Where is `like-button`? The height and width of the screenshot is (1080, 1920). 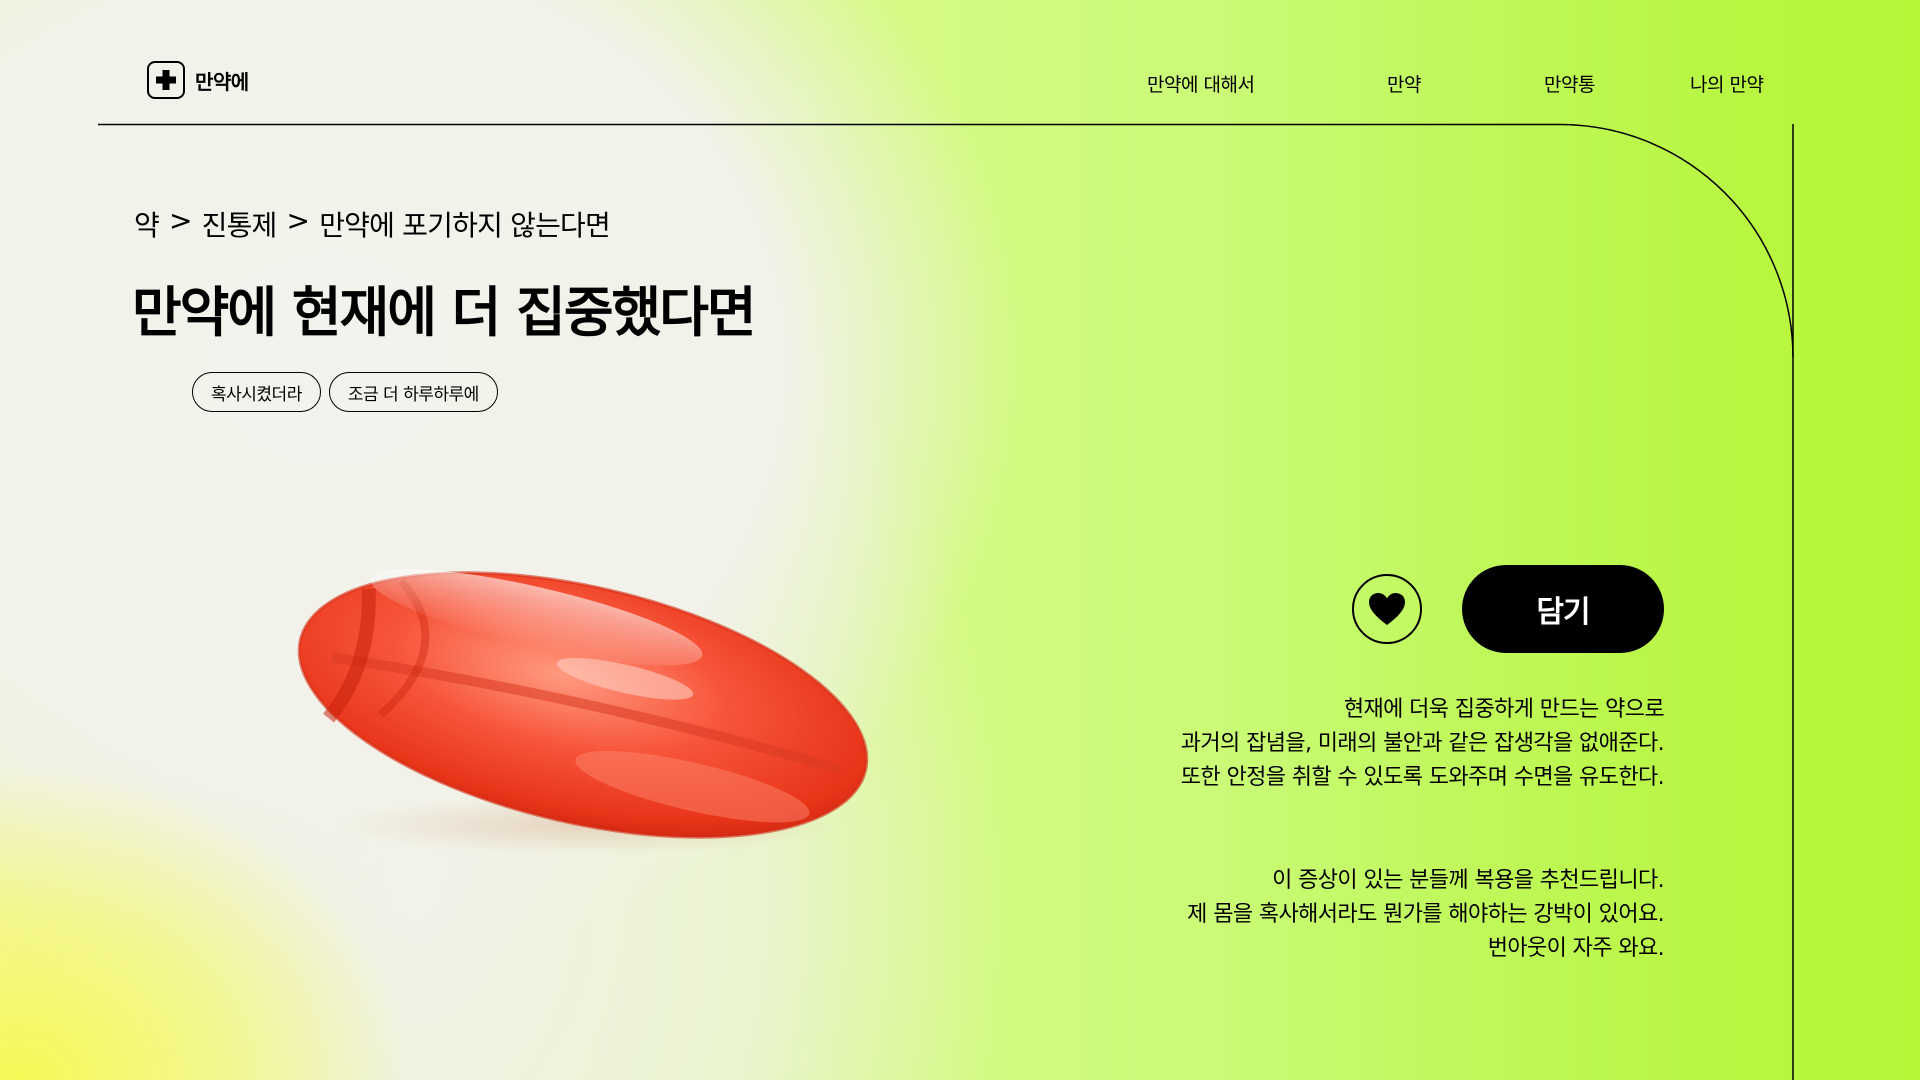
like-button is located at coordinates (1387, 609).